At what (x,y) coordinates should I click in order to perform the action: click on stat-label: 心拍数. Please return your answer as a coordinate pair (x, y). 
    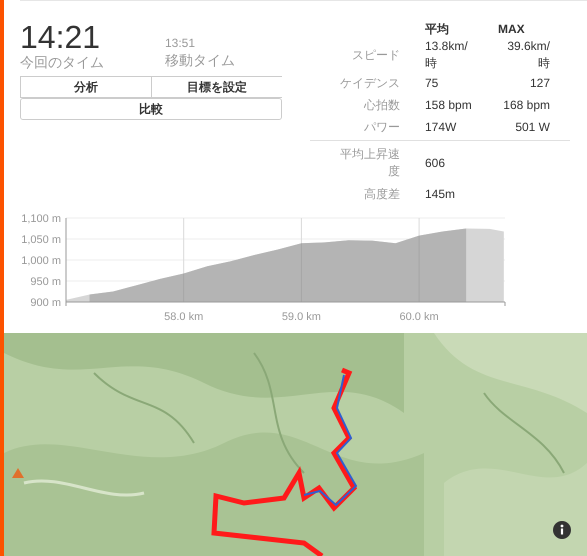
    Looking at the image, I should click on (382, 105).